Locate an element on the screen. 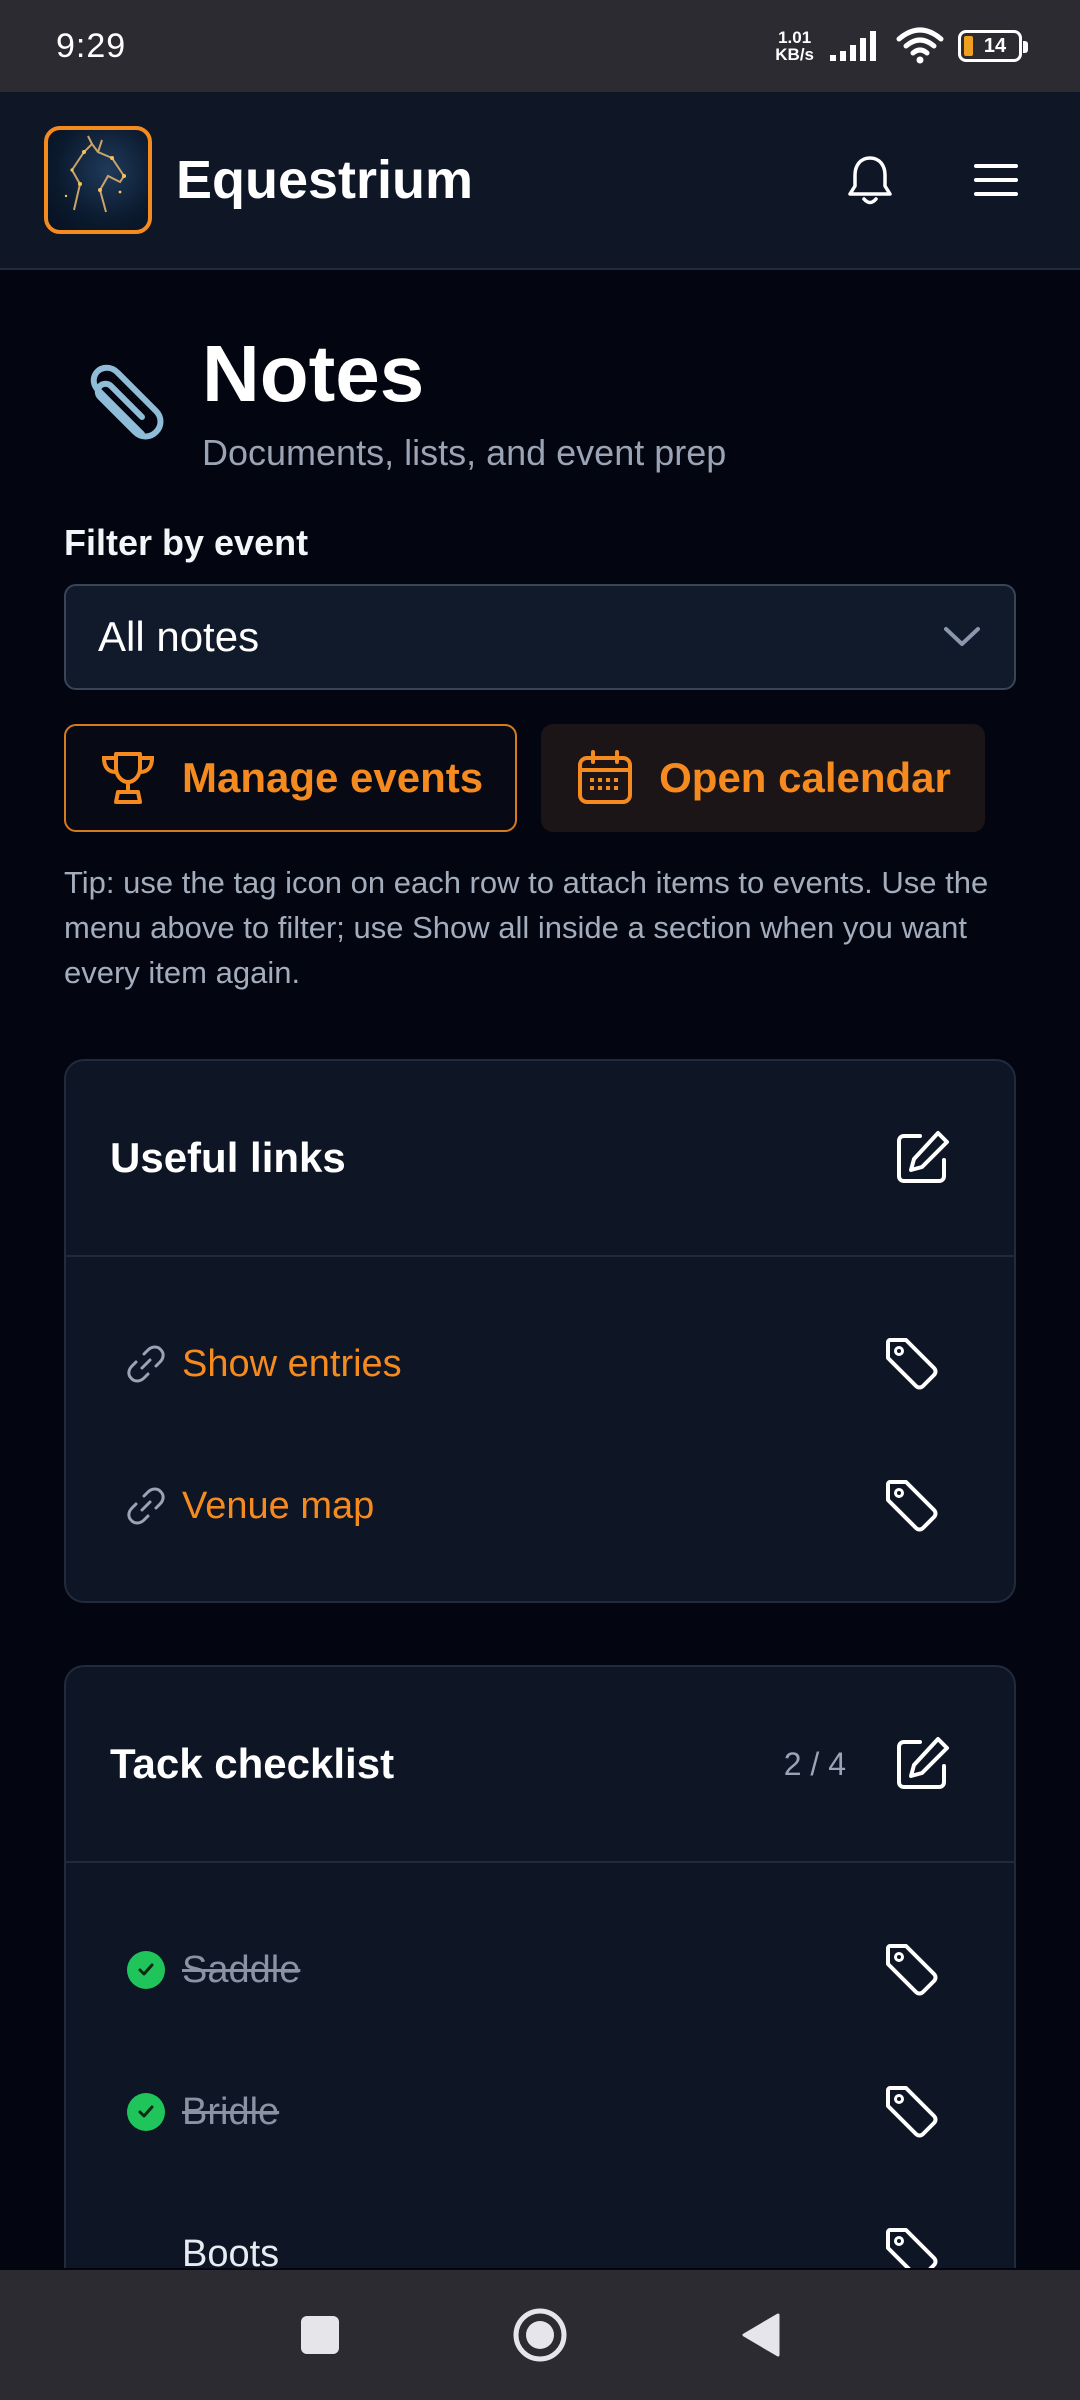  back-triangle-icon is located at coordinates (761, 2335).